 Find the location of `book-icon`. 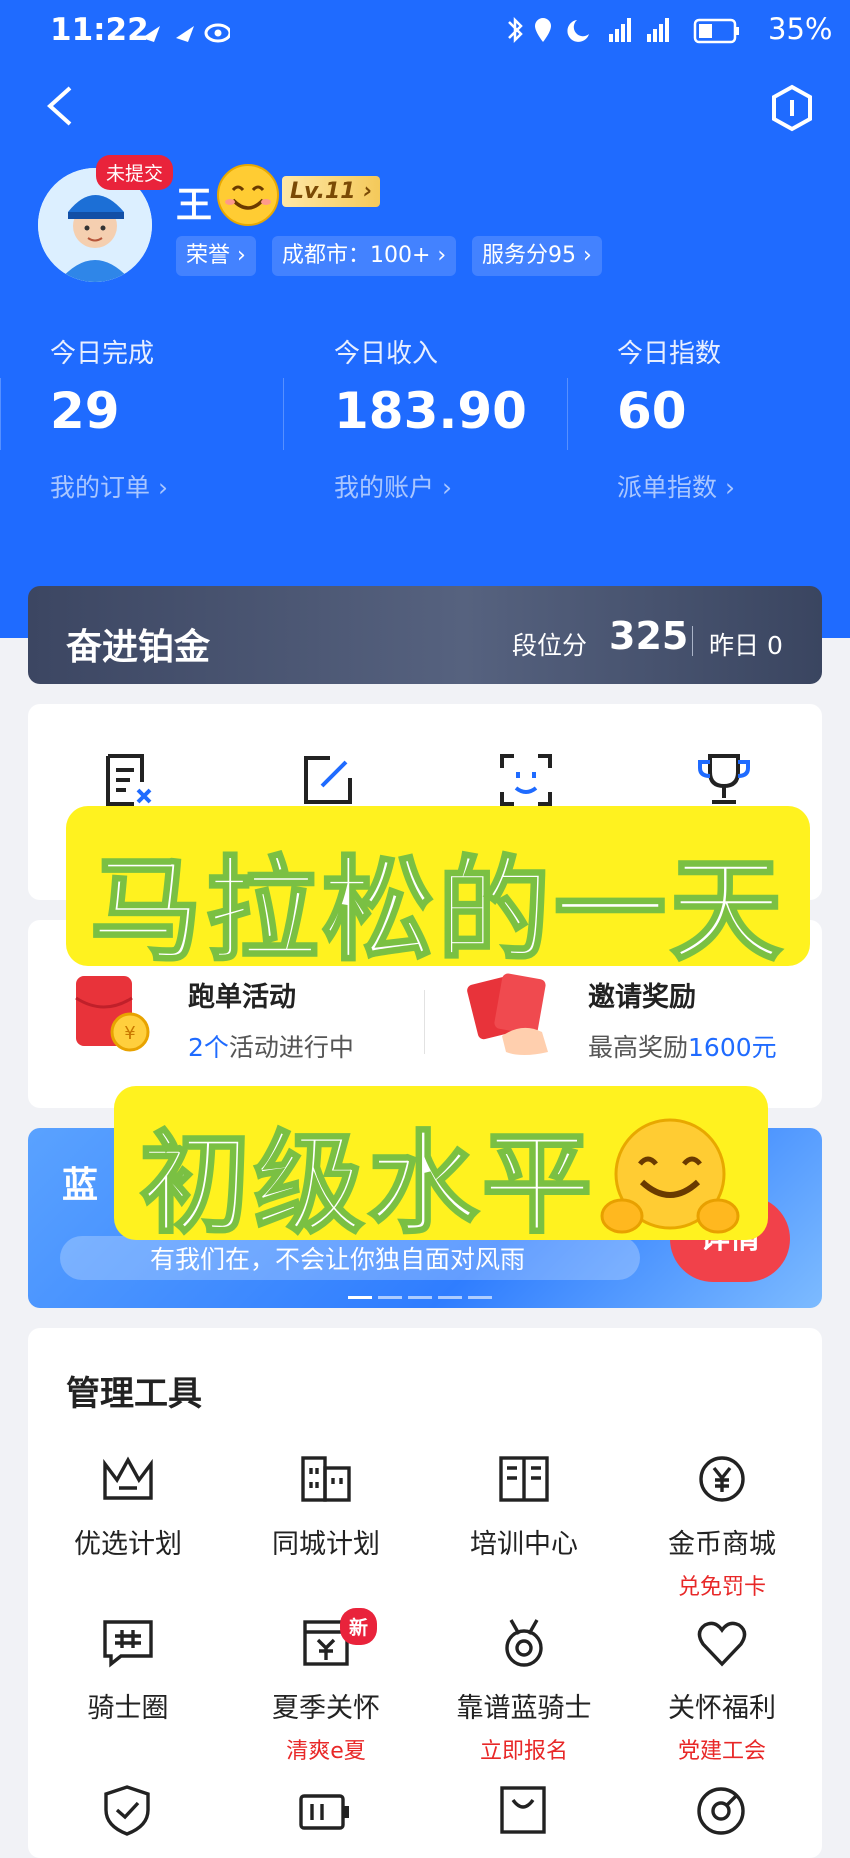

book-icon is located at coordinates (524, 1479).